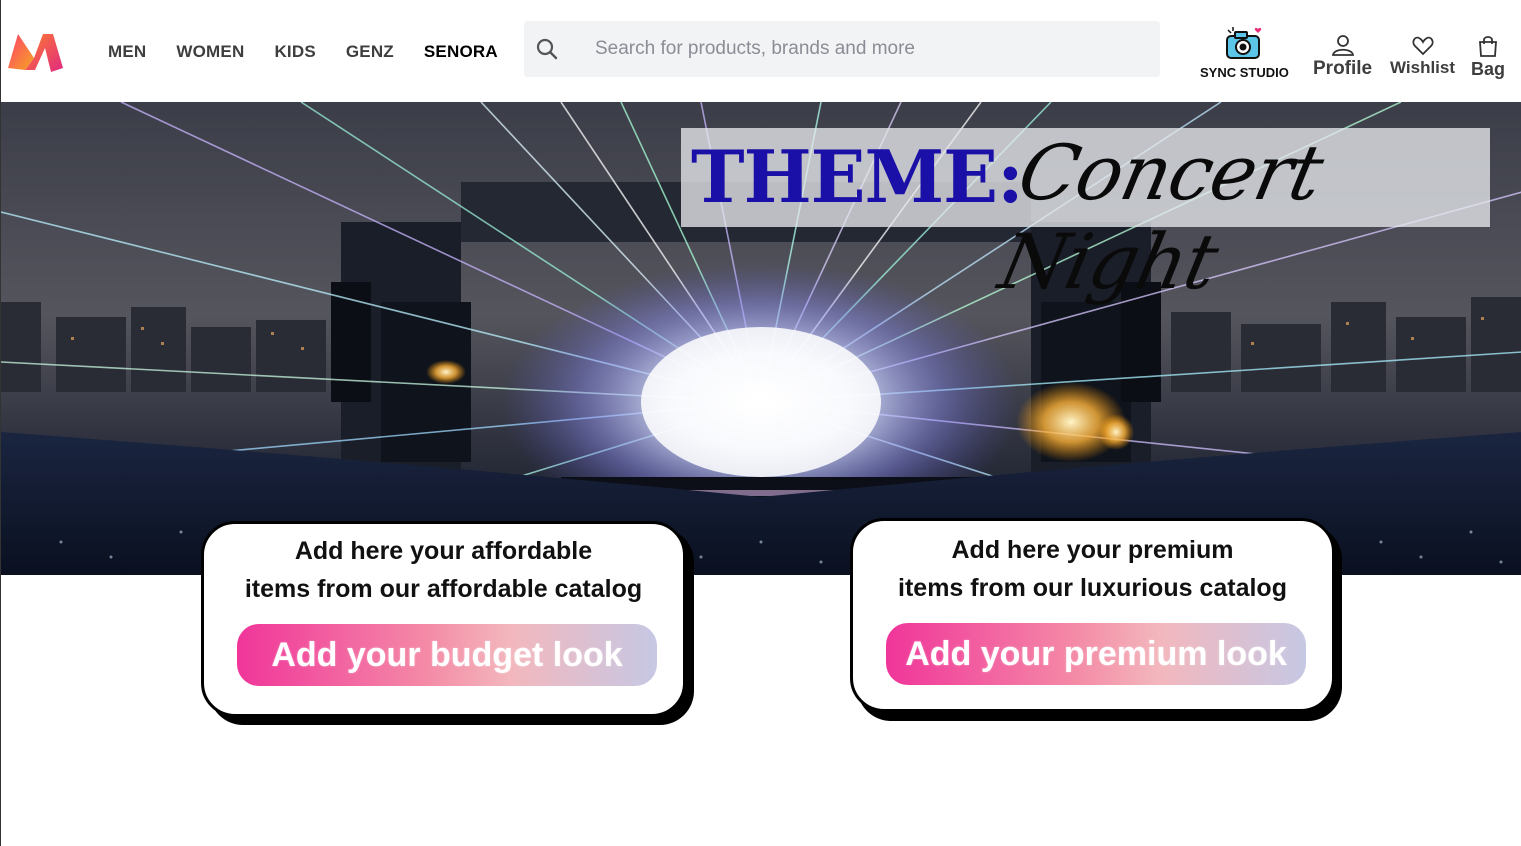  I want to click on wishlist-label: Wishlist, so click(1423, 67).